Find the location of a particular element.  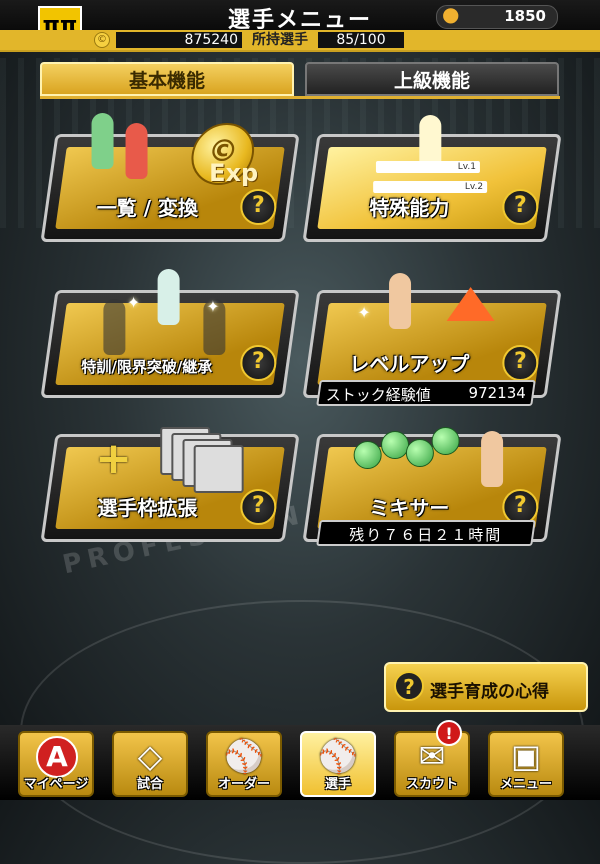

fielder-icon is located at coordinates (168, 297).